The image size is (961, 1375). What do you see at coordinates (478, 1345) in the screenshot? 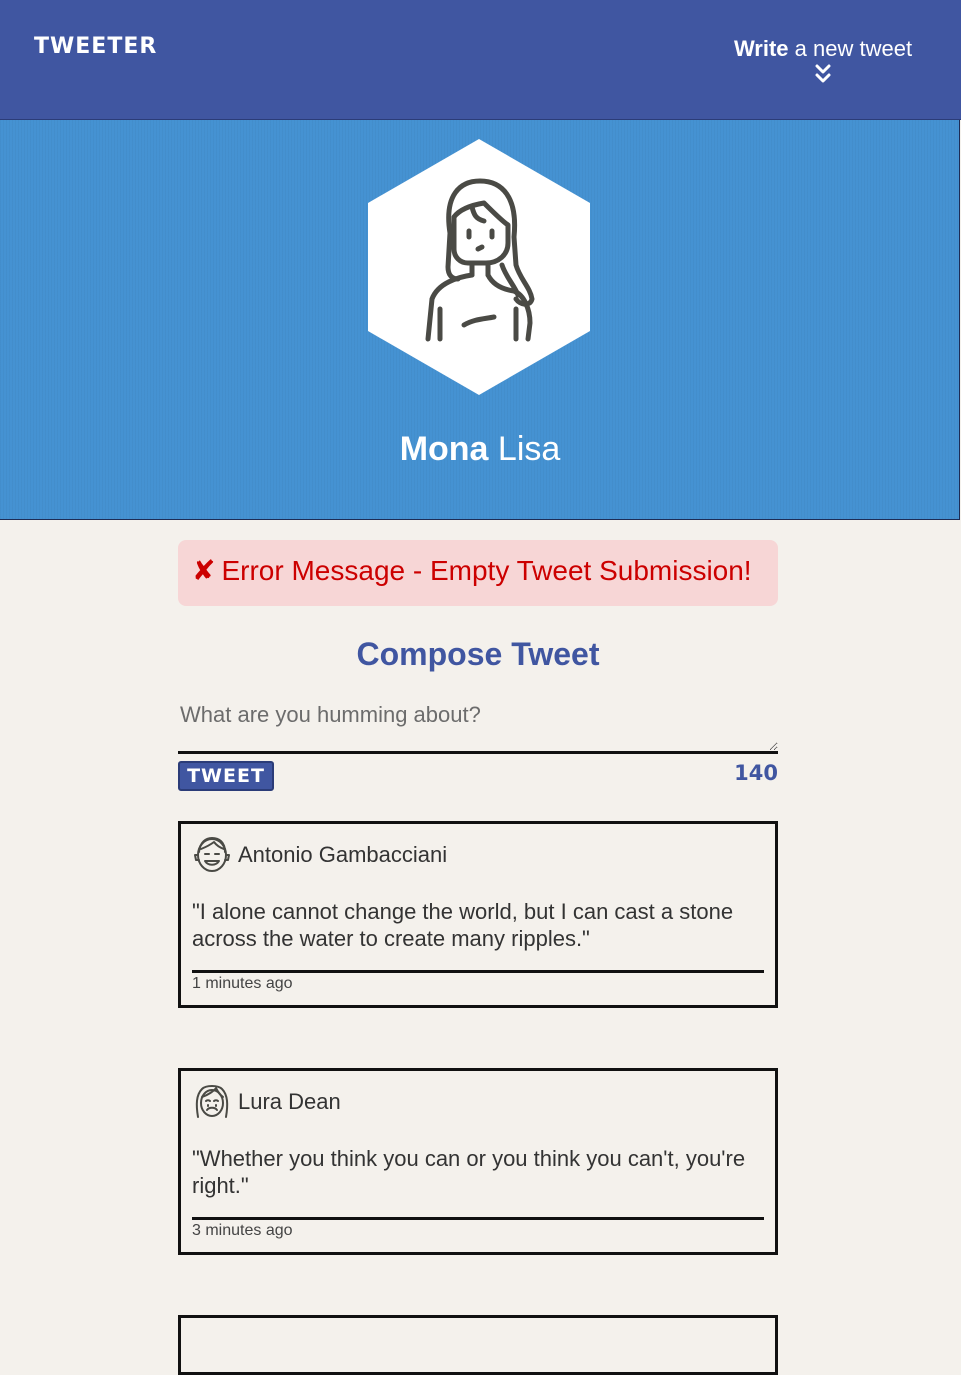
I see `tweet-card` at bounding box center [478, 1345].